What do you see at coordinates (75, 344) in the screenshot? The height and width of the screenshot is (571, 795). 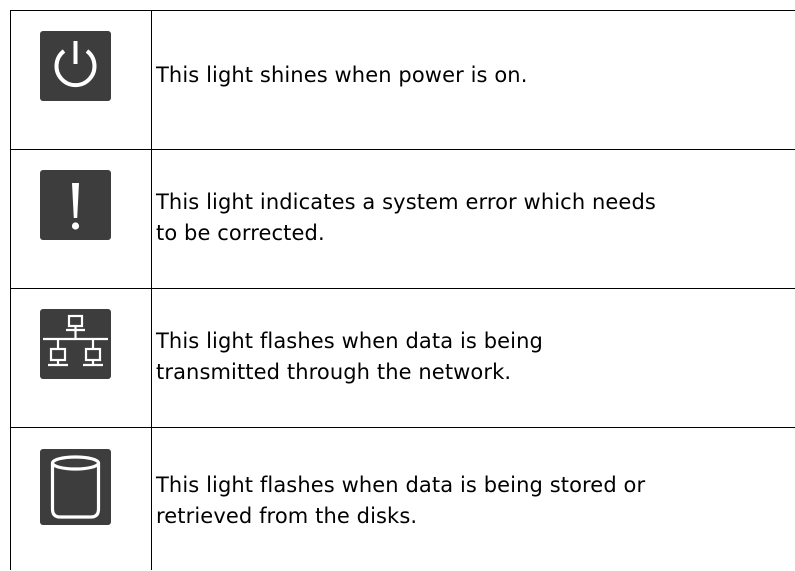 I see `network-icon` at bounding box center [75, 344].